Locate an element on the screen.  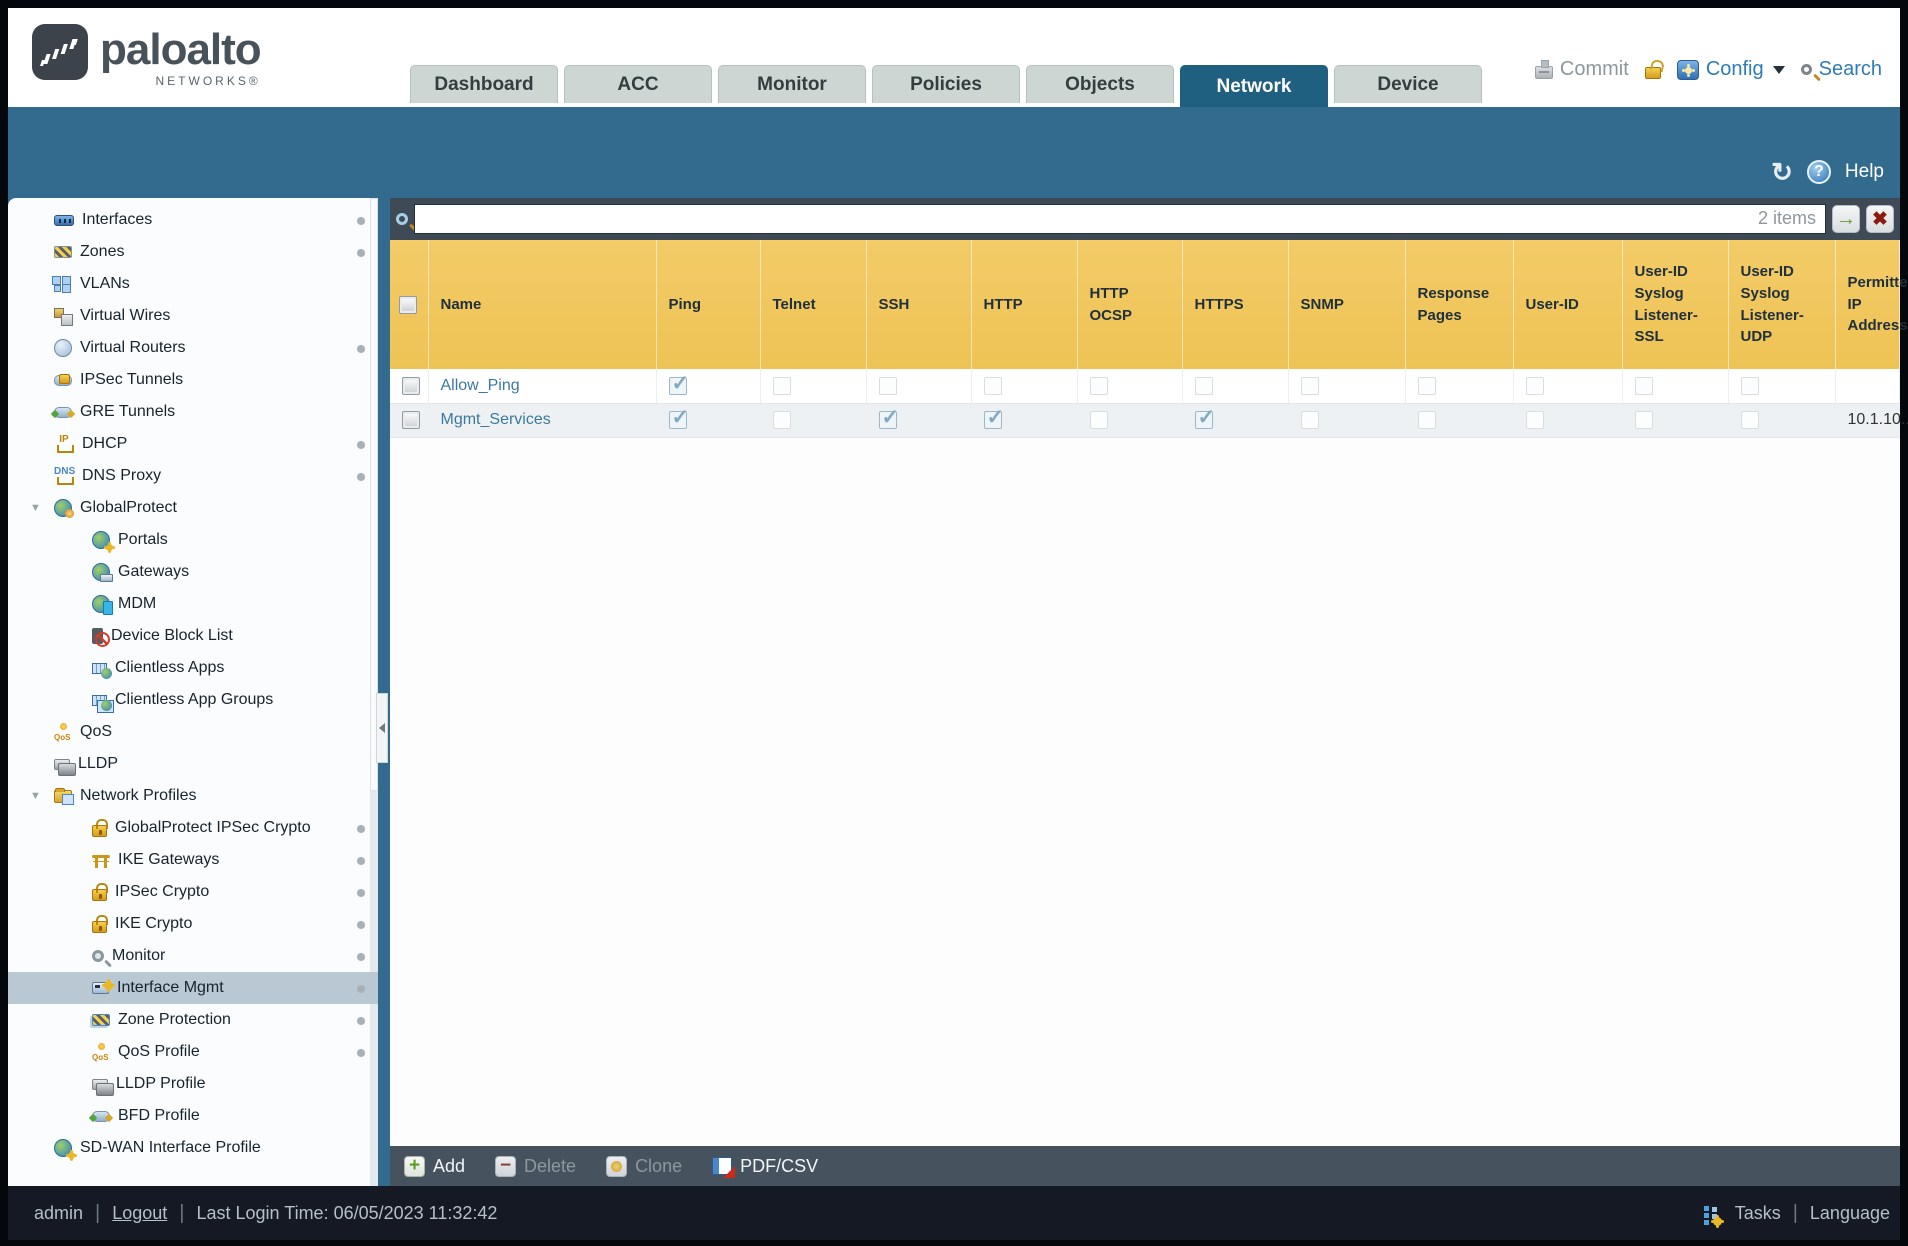
sidebar-item-dns-proxy: DNS DNS Proxy is located at coordinates (193, 476).